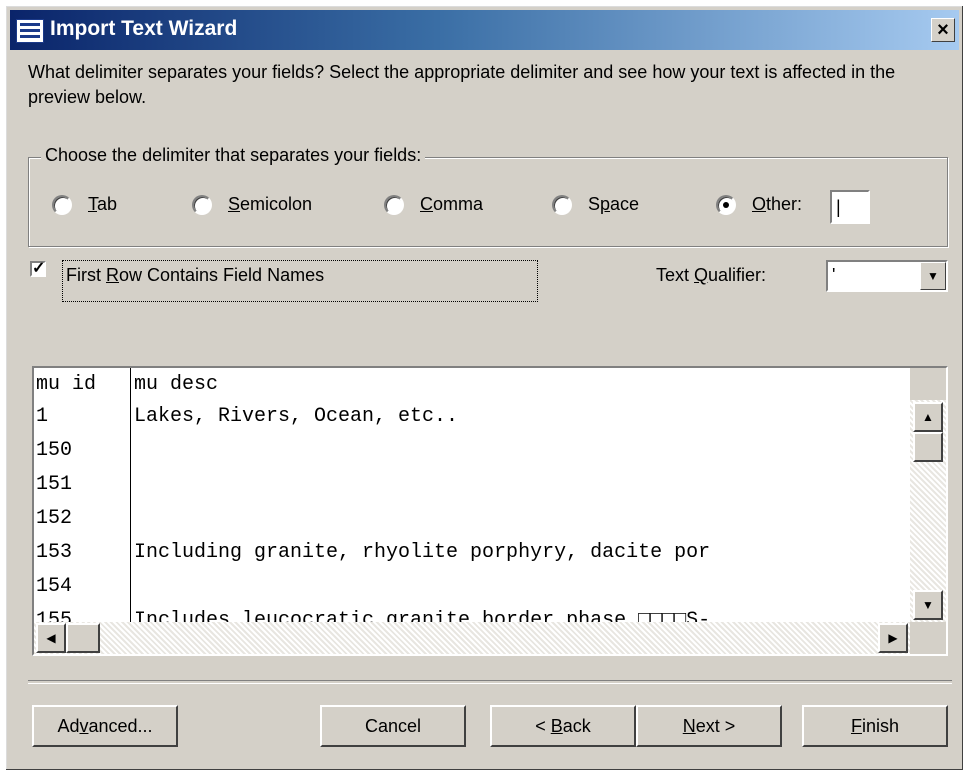 The width and height of the screenshot is (967, 773). Describe the element at coordinates (54, 484) in the screenshot. I see `cell-mu-id: 151` at that location.